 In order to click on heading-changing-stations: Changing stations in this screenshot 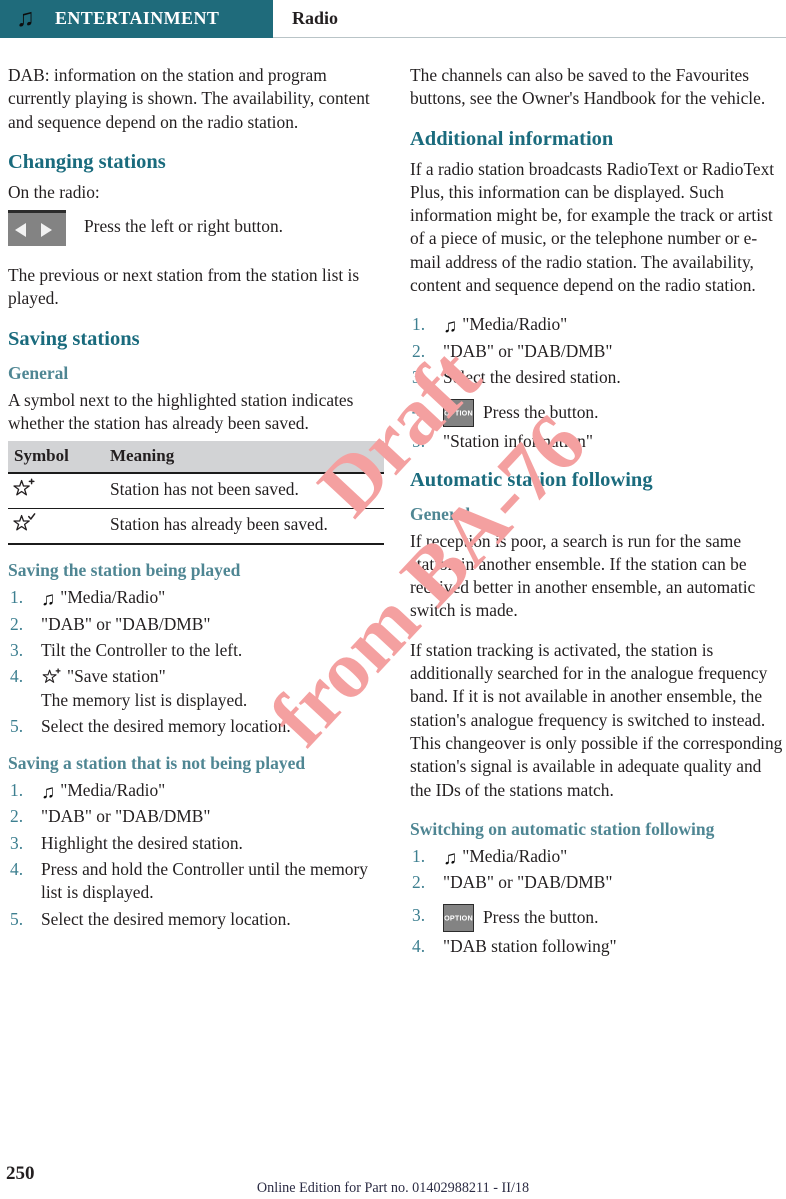, I will do `click(87, 161)`.